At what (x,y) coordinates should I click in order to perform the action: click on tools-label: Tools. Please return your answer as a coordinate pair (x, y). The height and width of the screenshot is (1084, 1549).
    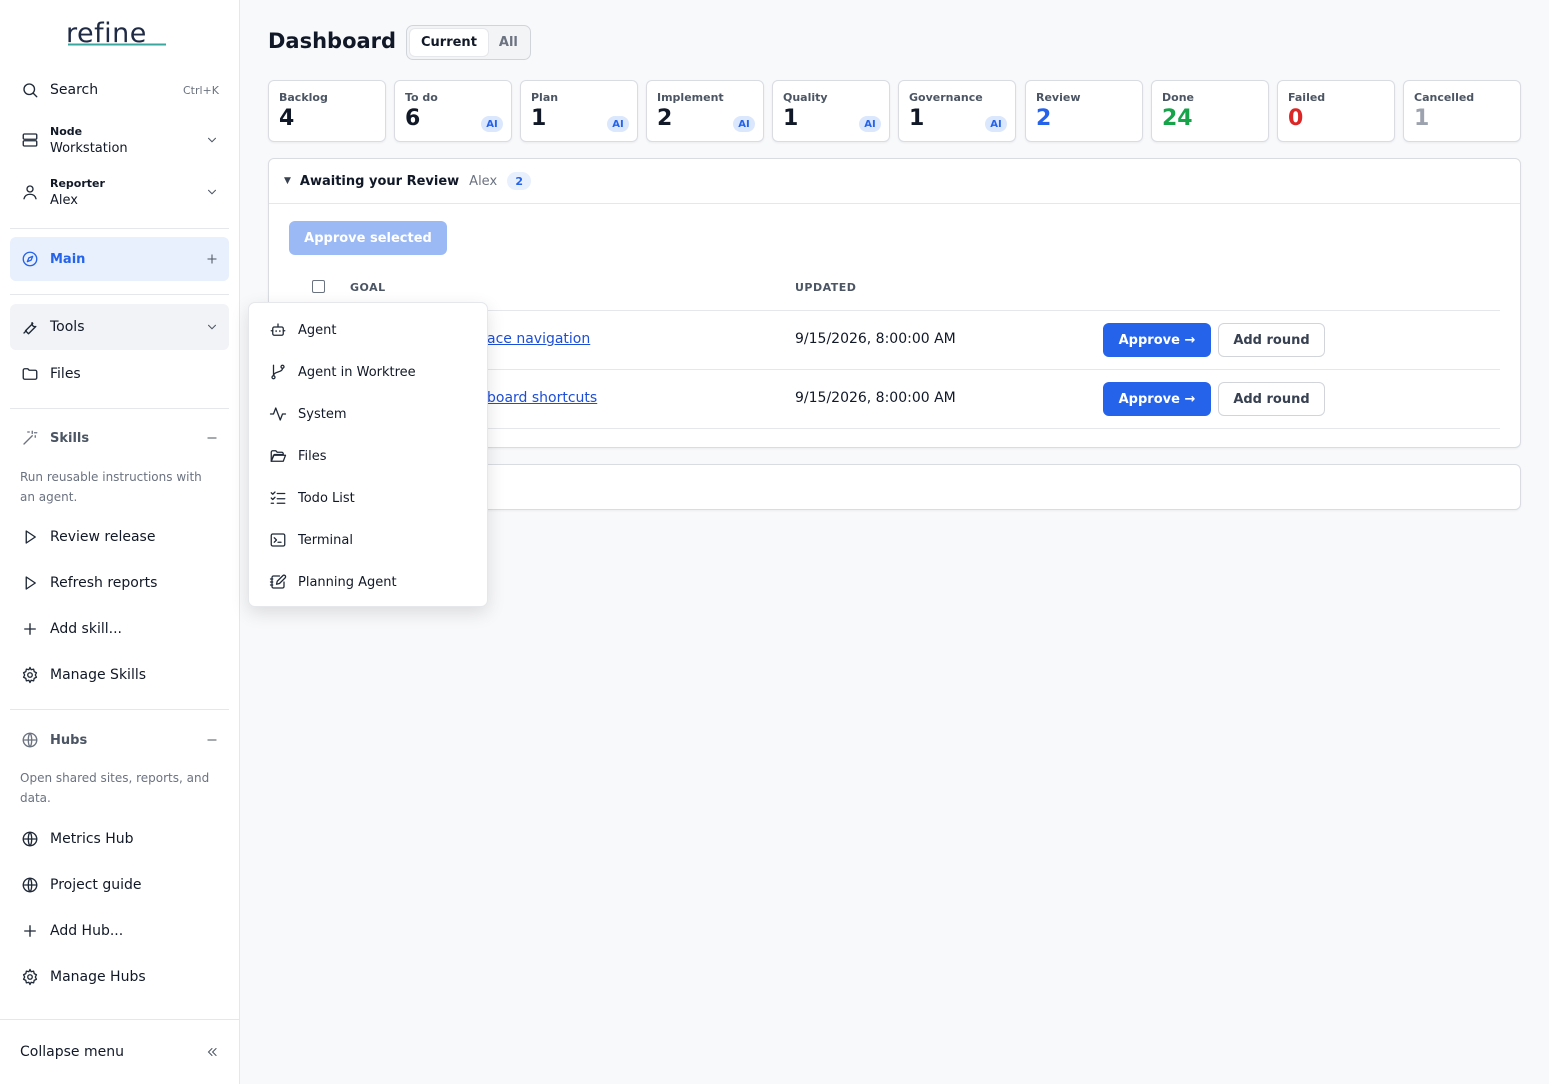
    Looking at the image, I should click on (67, 327).